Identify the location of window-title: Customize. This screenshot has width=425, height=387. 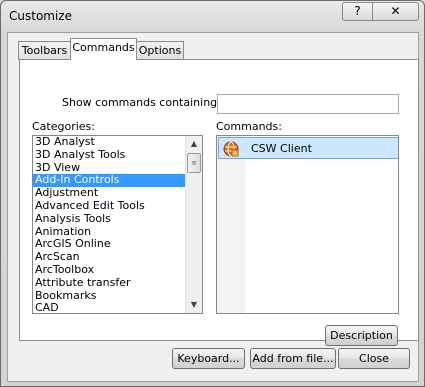
(40, 16).